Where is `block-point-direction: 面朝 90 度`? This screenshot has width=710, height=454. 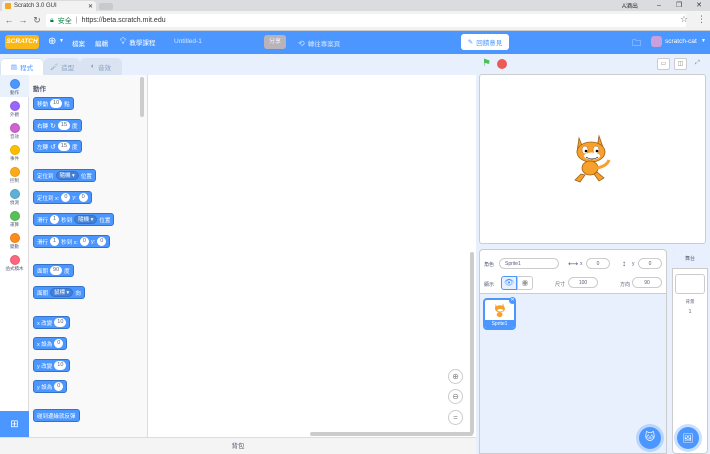
block-point-direction: 面朝 90 度 is located at coordinates (53, 270).